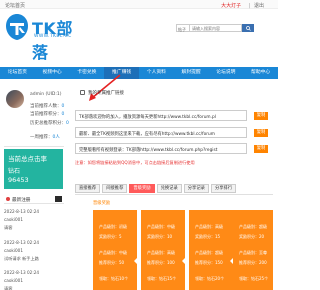 The width and height of the screenshot is (320, 290). I want to click on site-logo: TK部落 WWW.TKBL.CC, so click(39, 37).